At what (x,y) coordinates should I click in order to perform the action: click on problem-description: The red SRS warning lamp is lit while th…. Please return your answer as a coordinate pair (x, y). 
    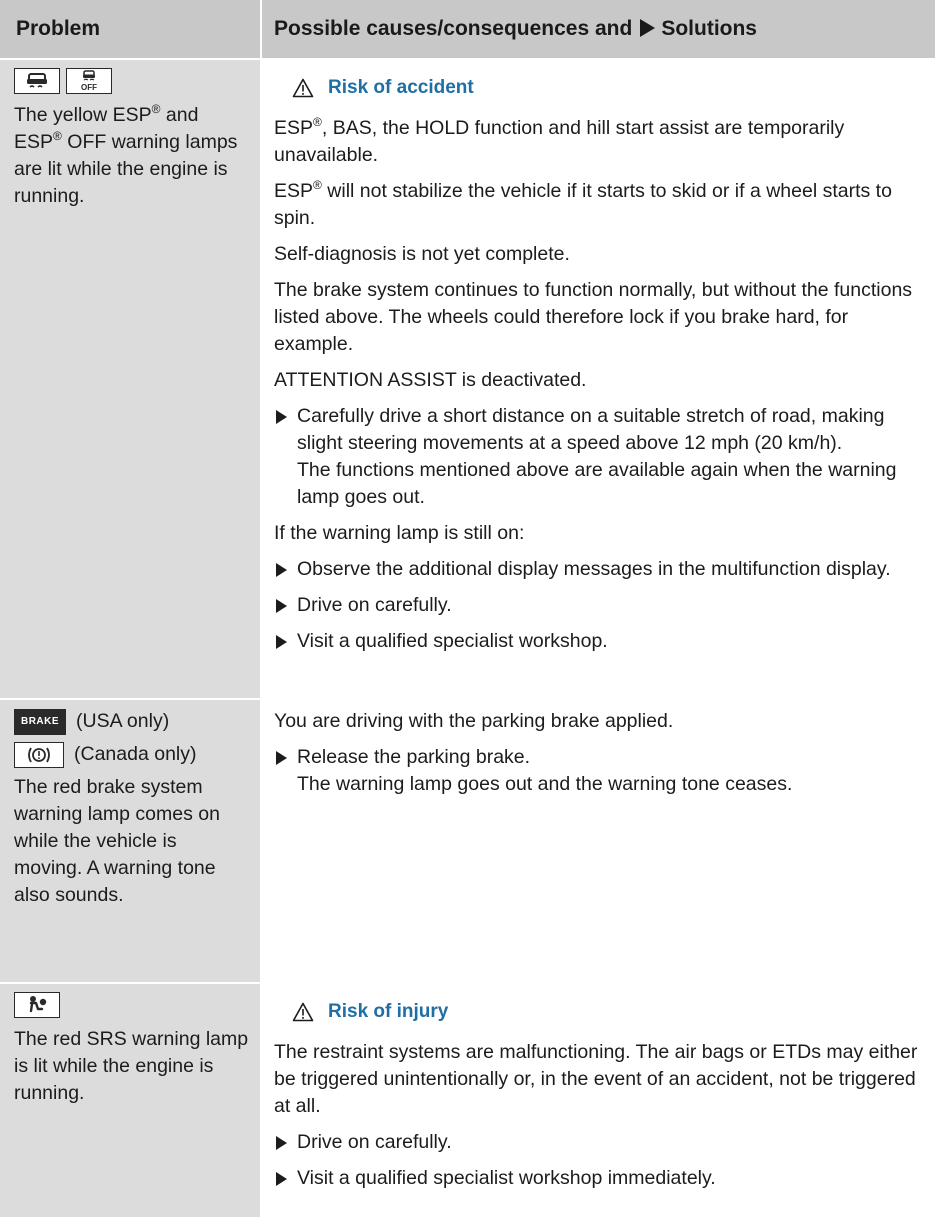
    Looking at the image, I should click on (131, 1066).